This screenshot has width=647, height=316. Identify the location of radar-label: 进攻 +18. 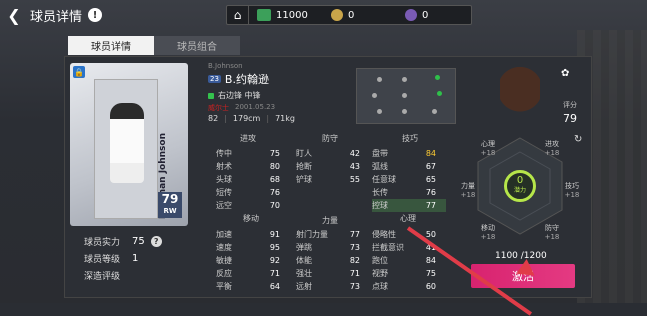
(552, 148).